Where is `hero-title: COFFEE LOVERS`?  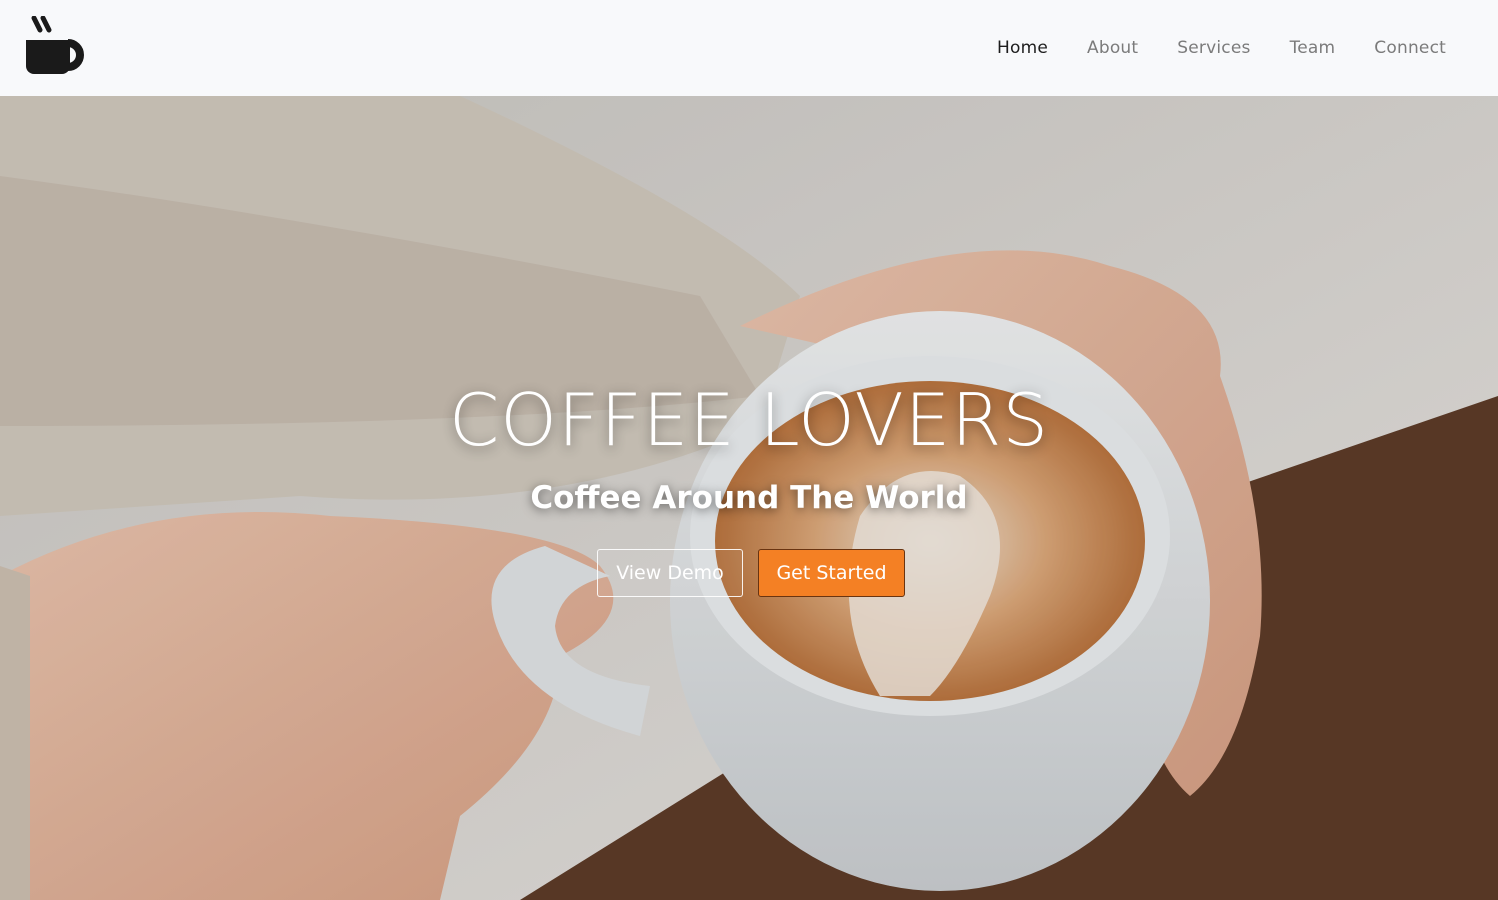
hero-title: COFFEE LOVERS is located at coordinates (749, 420).